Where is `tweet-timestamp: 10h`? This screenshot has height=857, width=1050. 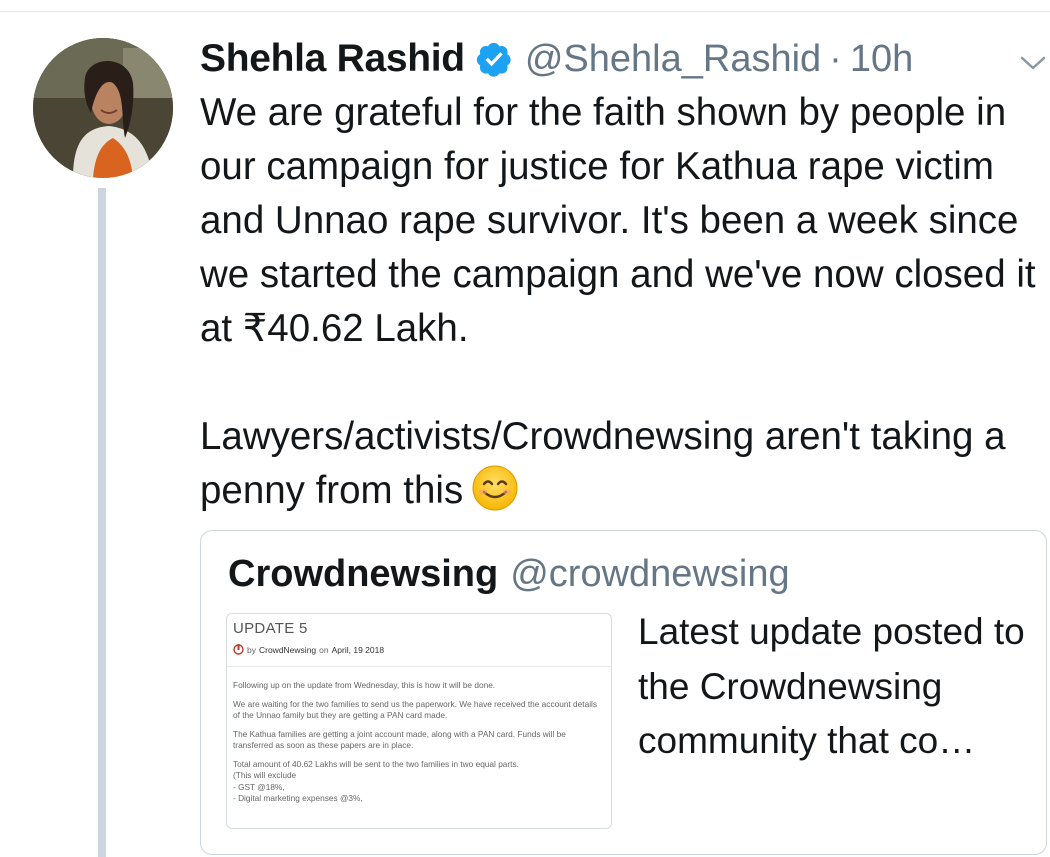 tweet-timestamp: 10h is located at coordinates (881, 59).